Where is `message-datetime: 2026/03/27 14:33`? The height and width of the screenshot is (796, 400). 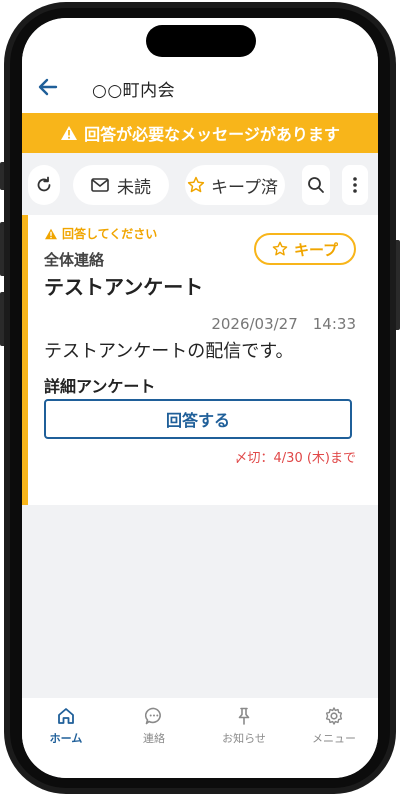 message-datetime: 2026/03/27 14:33 is located at coordinates (283, 324).